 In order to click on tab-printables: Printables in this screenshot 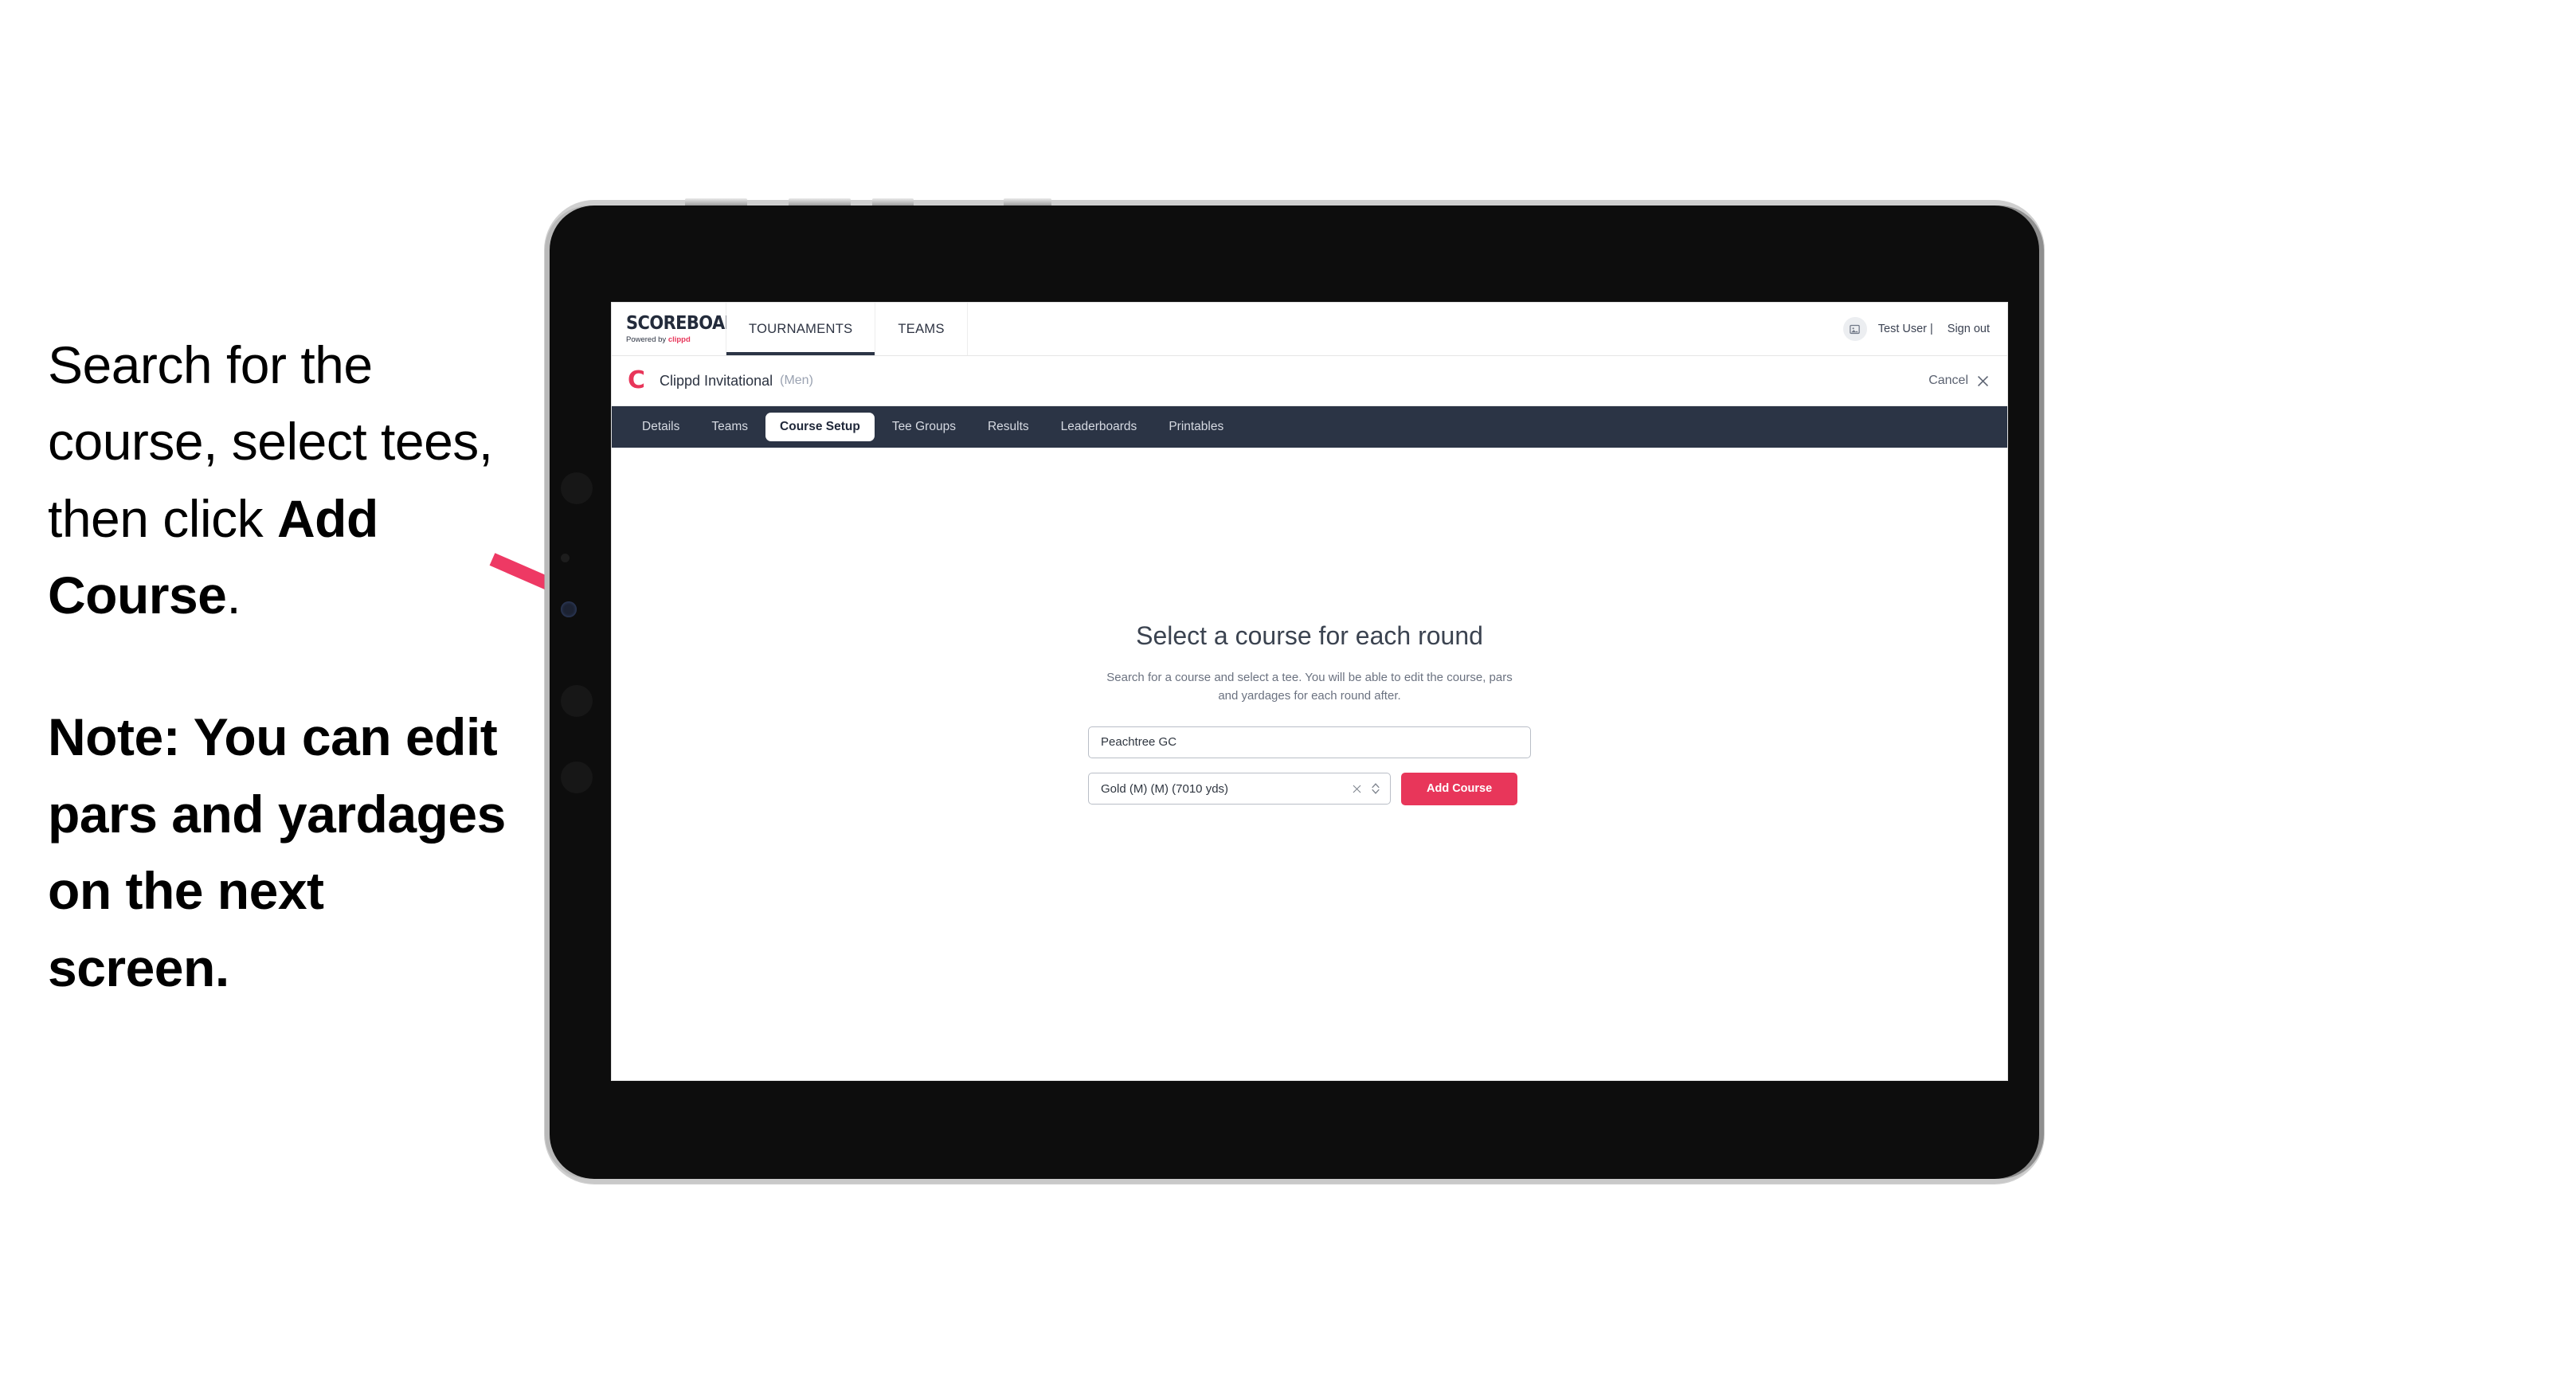, I will do `click(1196, 427)`.